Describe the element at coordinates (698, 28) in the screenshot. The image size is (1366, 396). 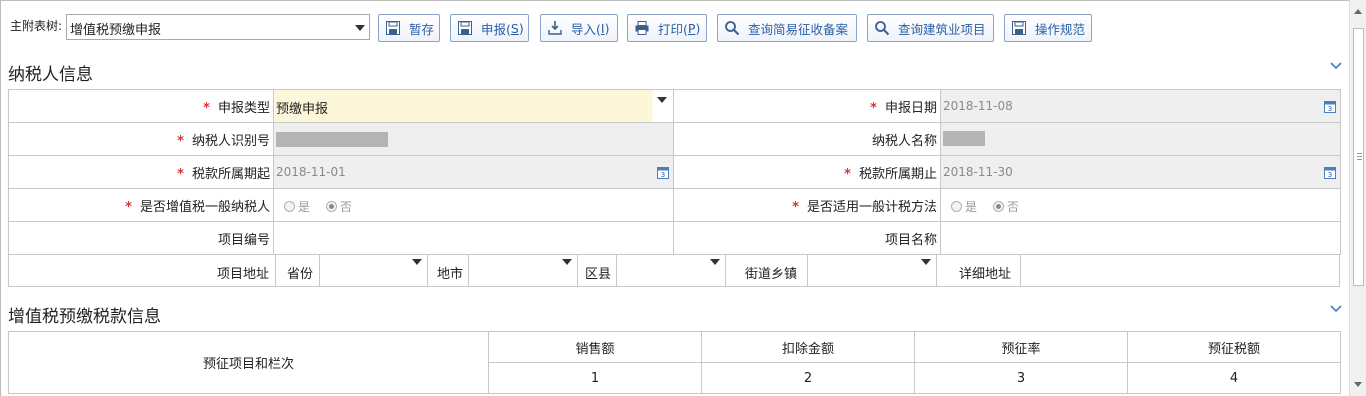
I see `print-close: )` at that location.